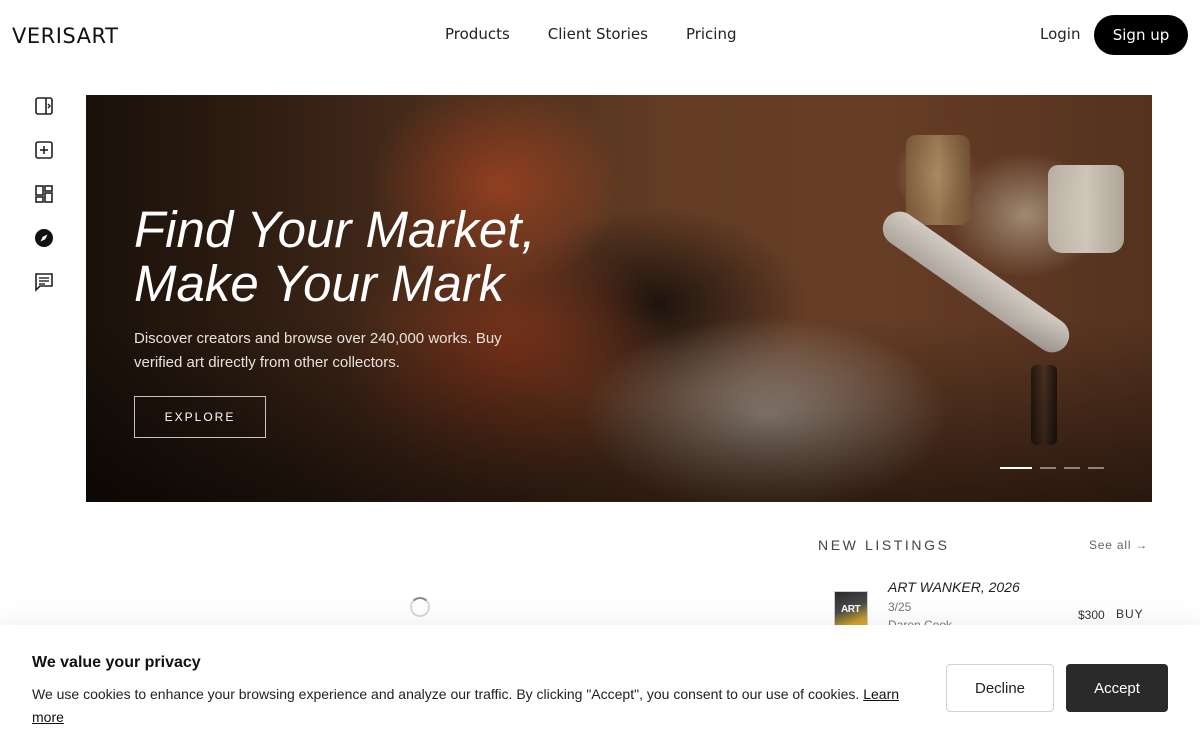 Image resolution: width=1200 pixels, height=750 pixels. I want to click on nav-pricing: Pricing, so click(711, 34).